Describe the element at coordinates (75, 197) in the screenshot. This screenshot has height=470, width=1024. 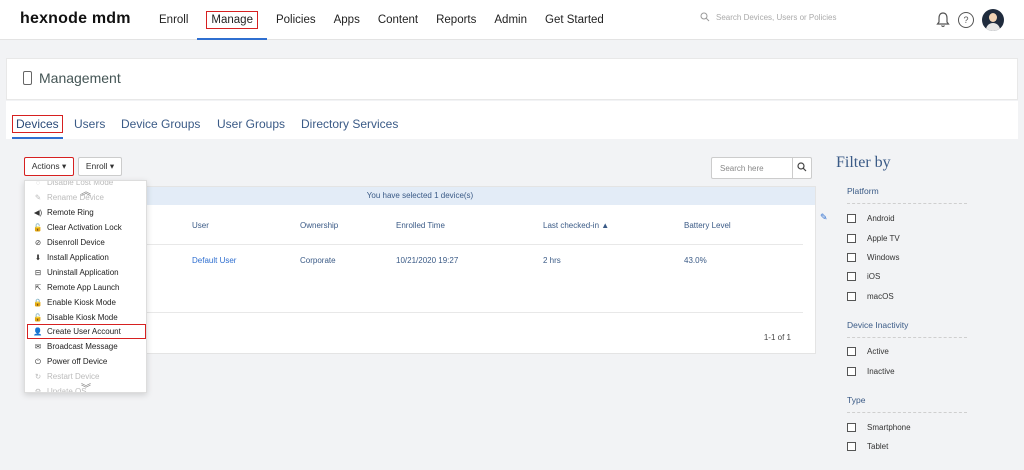
I see `menu-item-label: Rename Device` at that location.